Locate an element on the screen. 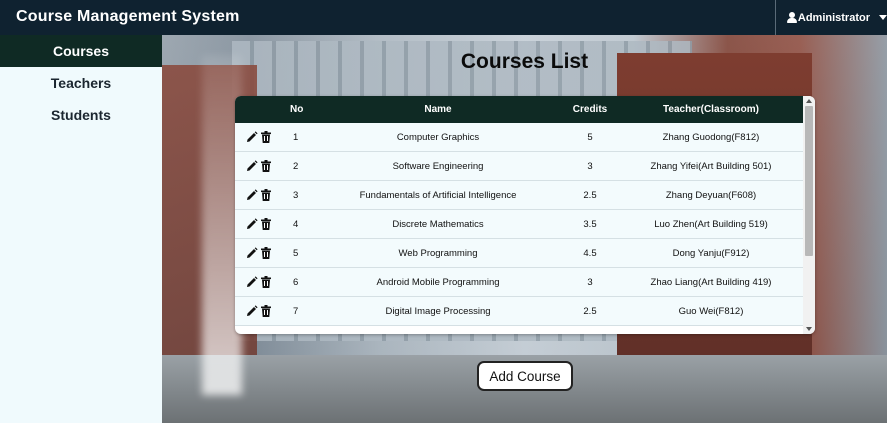  cell-teacher: Guo Wei(F812) is located at coordinates (711, 311).